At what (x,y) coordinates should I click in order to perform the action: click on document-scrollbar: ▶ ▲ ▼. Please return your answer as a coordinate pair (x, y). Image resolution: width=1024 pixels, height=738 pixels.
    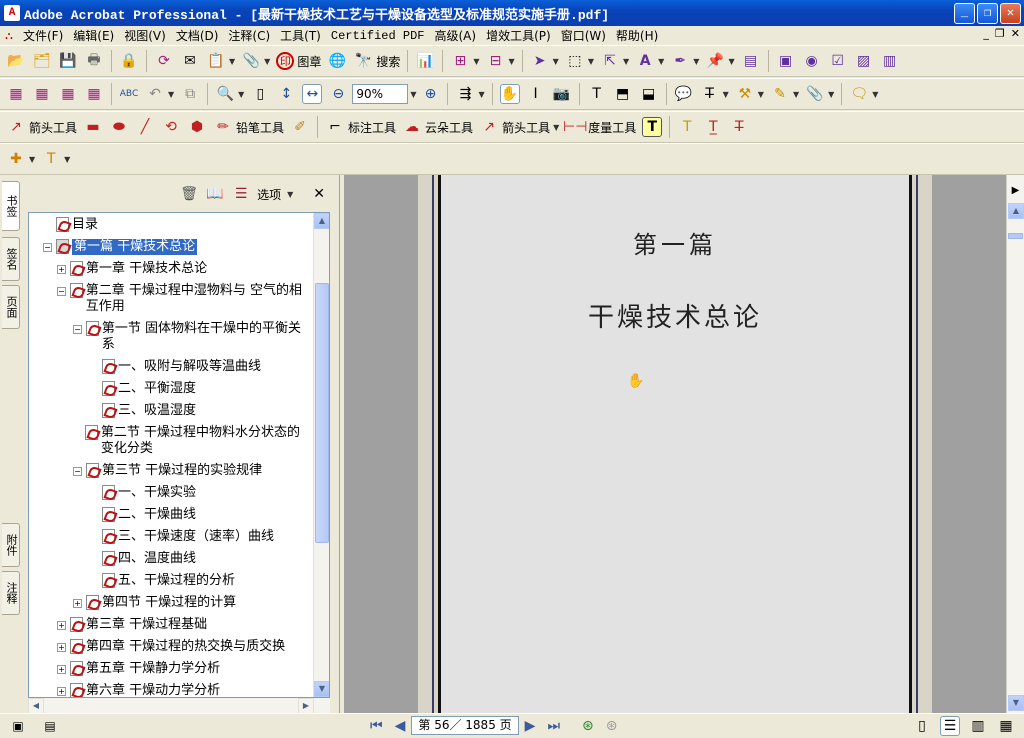
    Looking at the image, I should click on (1015, 444).